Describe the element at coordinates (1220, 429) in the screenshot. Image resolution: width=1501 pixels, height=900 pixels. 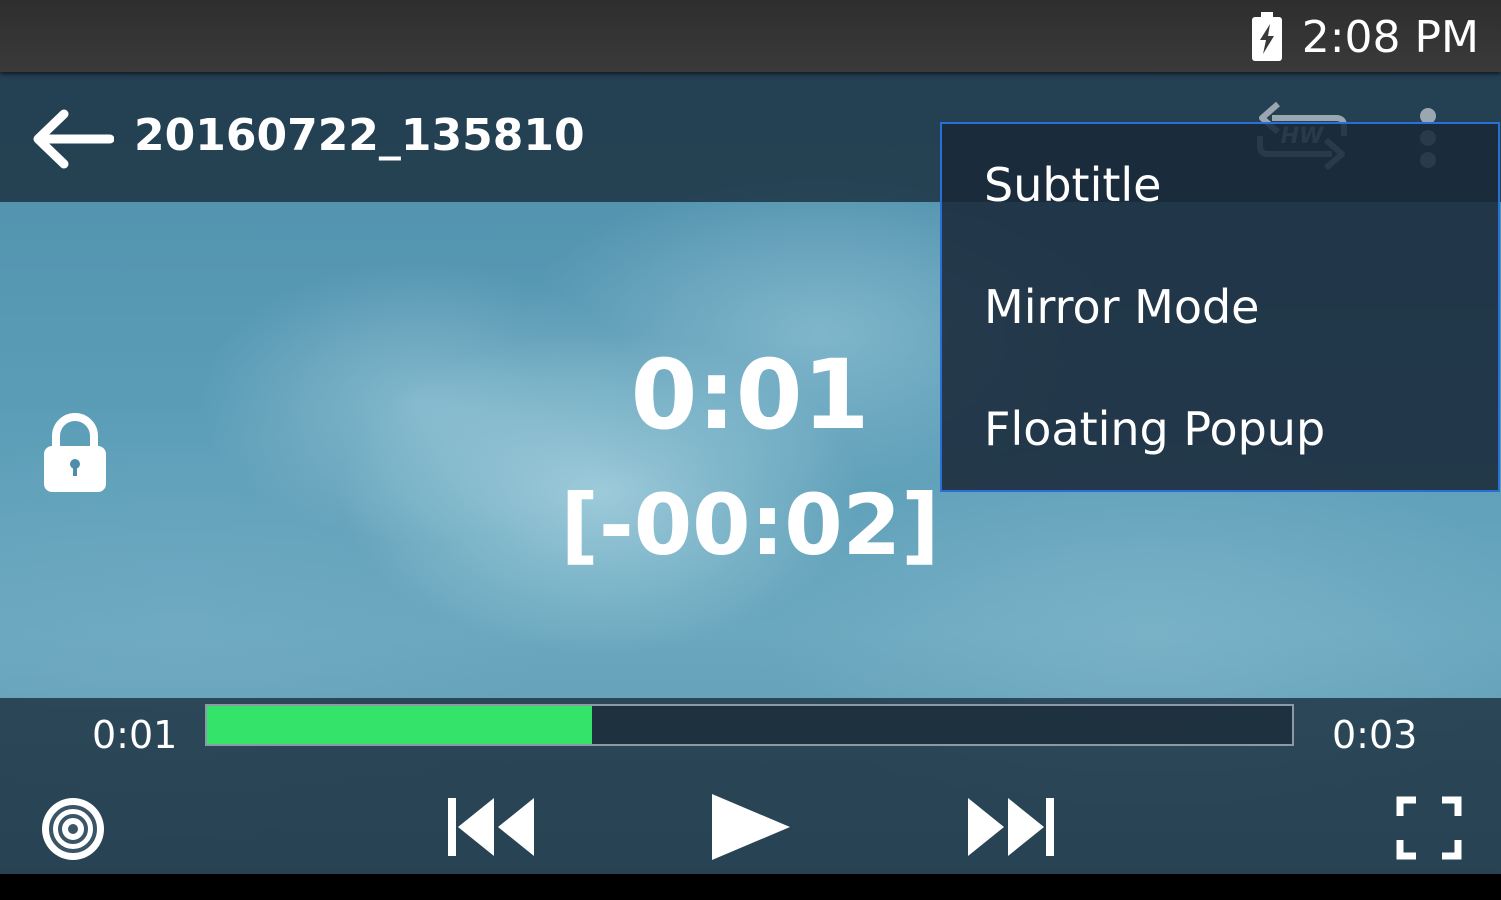
I see `menu-item-floating-popup: Floating Popup` at that location.